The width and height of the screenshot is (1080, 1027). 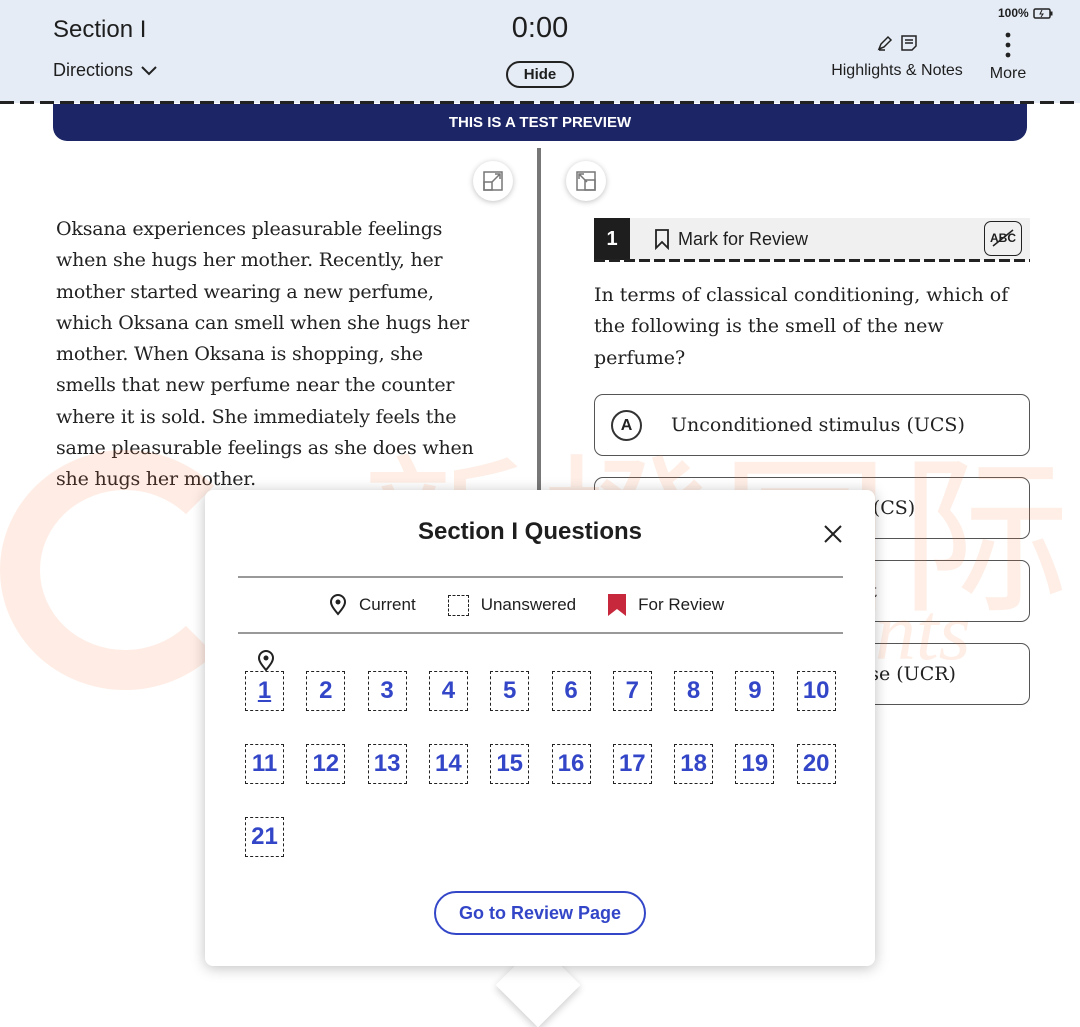 I want to click on question-nav-13: 13, so click(x=387, y=764).